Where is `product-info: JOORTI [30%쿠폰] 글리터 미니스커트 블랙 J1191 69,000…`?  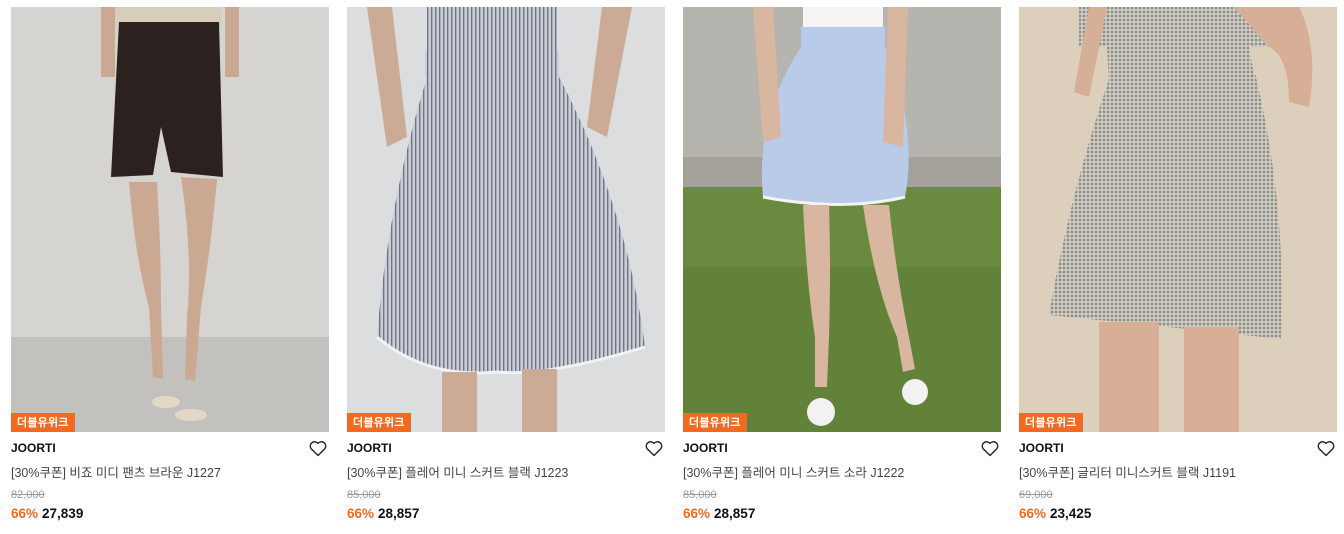
product-info: JOORTI [30%쿠폰] 글리터 미니스커트 블랙 J1191 69,000… is located at coordinates (1178, 477).